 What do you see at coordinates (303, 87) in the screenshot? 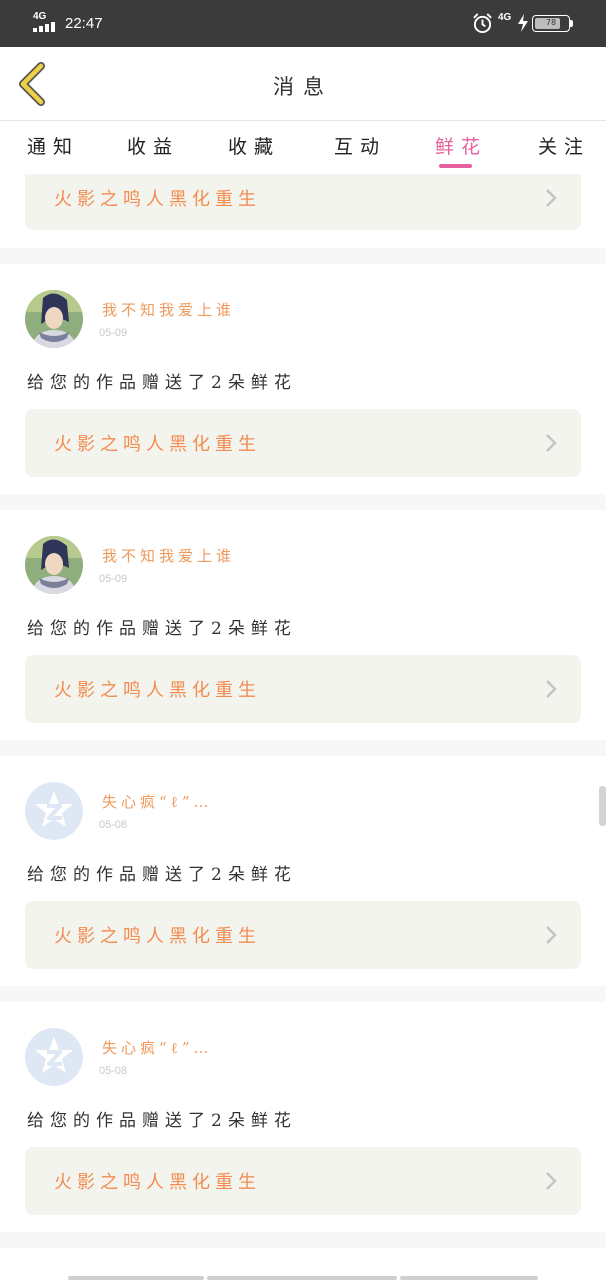
I see `page-title: 消息` at bounding box center [303, 87].